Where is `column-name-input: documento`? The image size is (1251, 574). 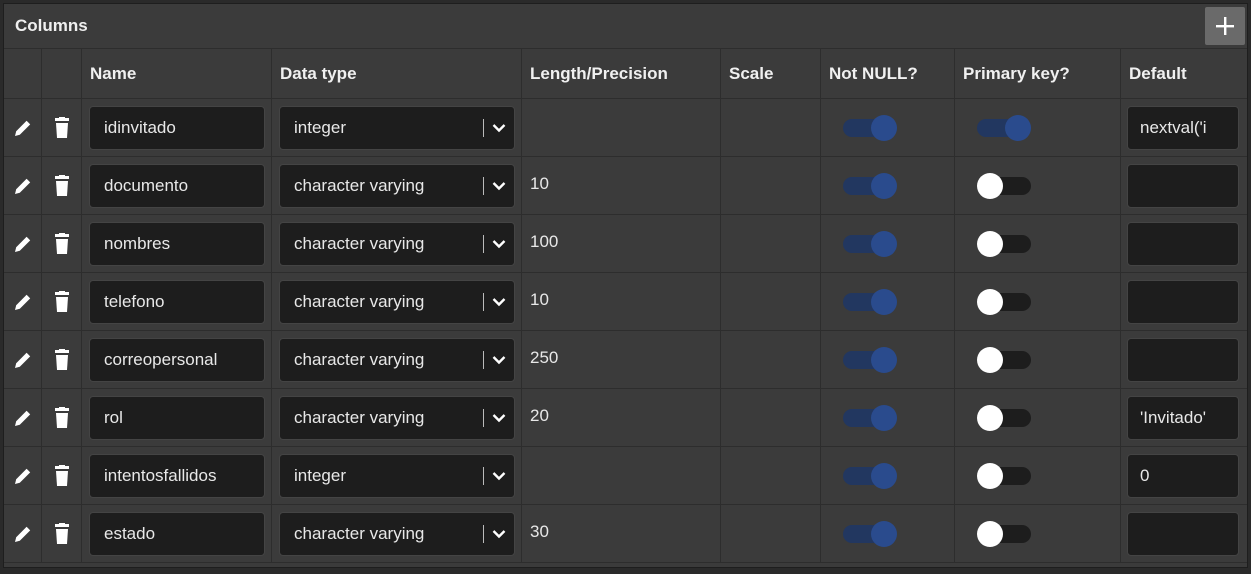
column-name-input: documento is located at coordinates (177, 185).